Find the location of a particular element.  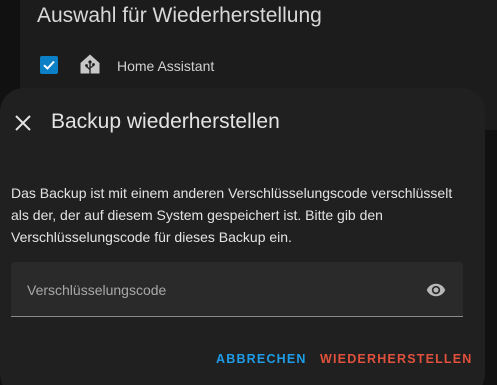

close-button is located at coordinates (23, 123).